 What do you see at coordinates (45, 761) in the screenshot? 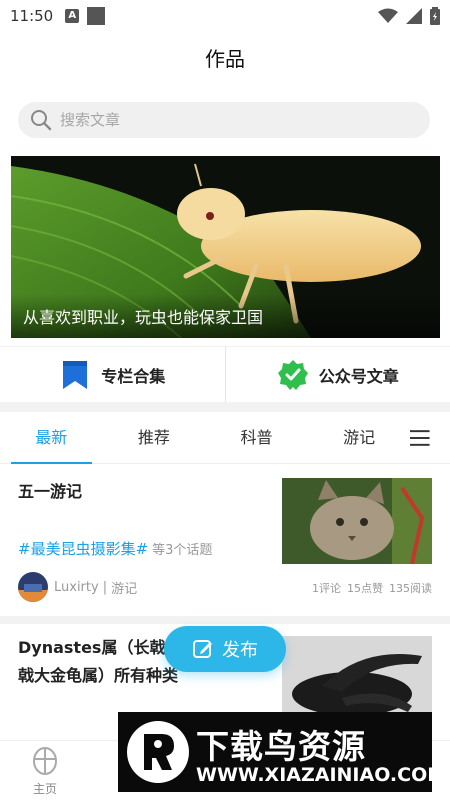
I see `home-tab-icon` at bounding box center [45, 761].